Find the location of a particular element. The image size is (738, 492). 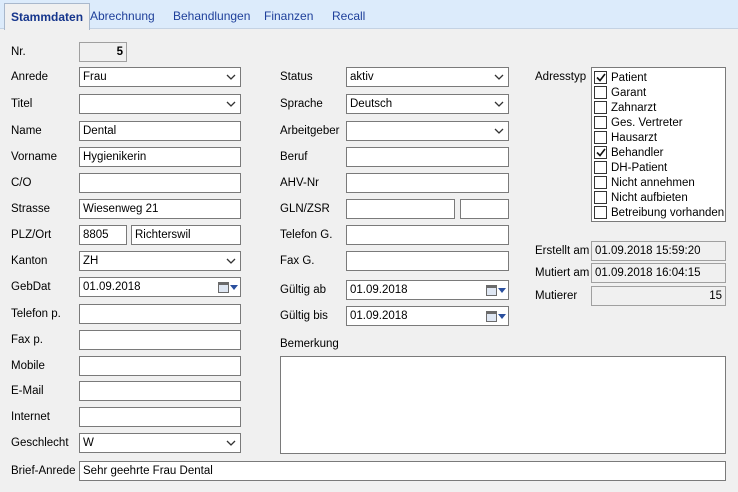

adresstyp-option: Ges. Vertreter is located at coordinates (638, 122).